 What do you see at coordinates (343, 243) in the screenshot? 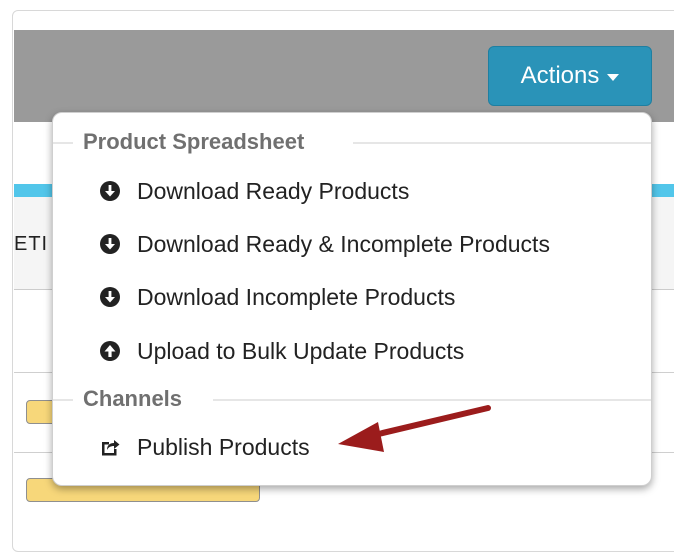
I see `menu-item-label: Download Ready & Incomplete Products` at bounding box center [343, 243].